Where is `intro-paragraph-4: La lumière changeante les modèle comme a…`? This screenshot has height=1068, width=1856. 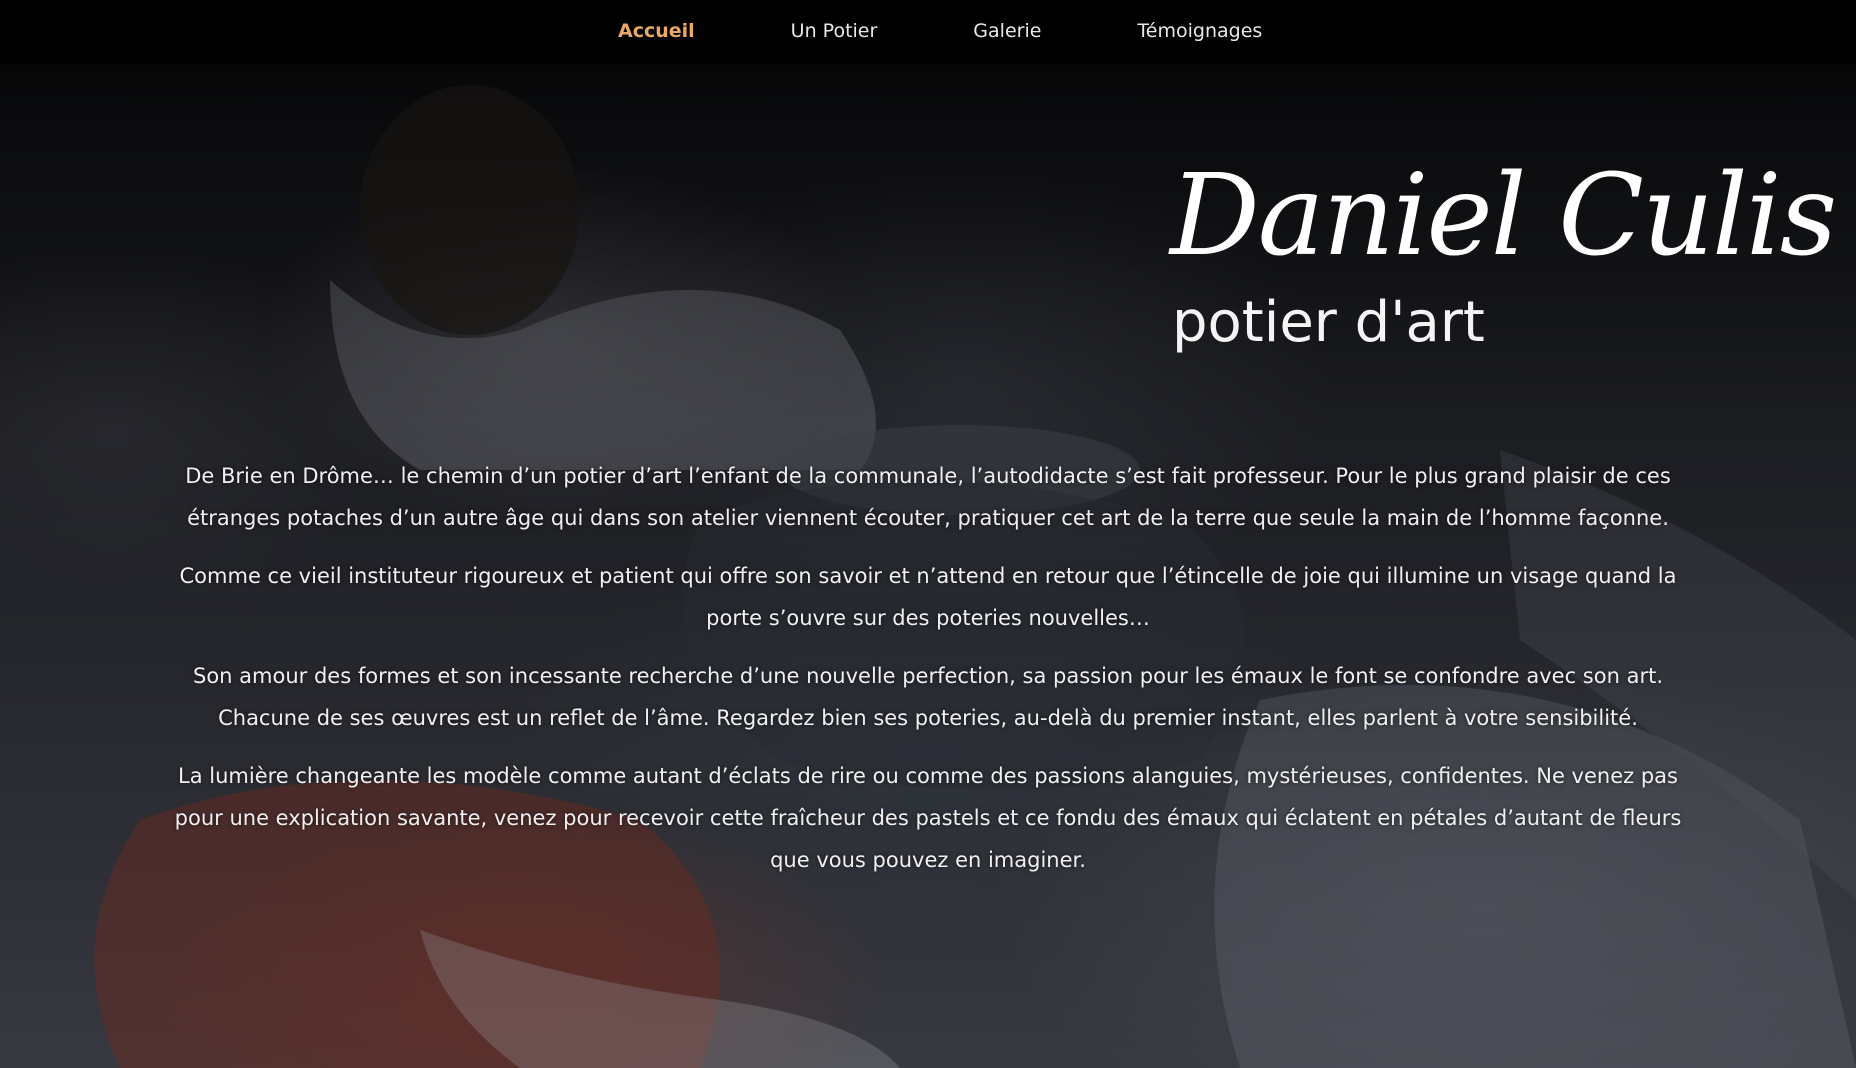 intro-paragraph-4: La lumière changeante les modèle comme a… is located at coordinates (928, 818).